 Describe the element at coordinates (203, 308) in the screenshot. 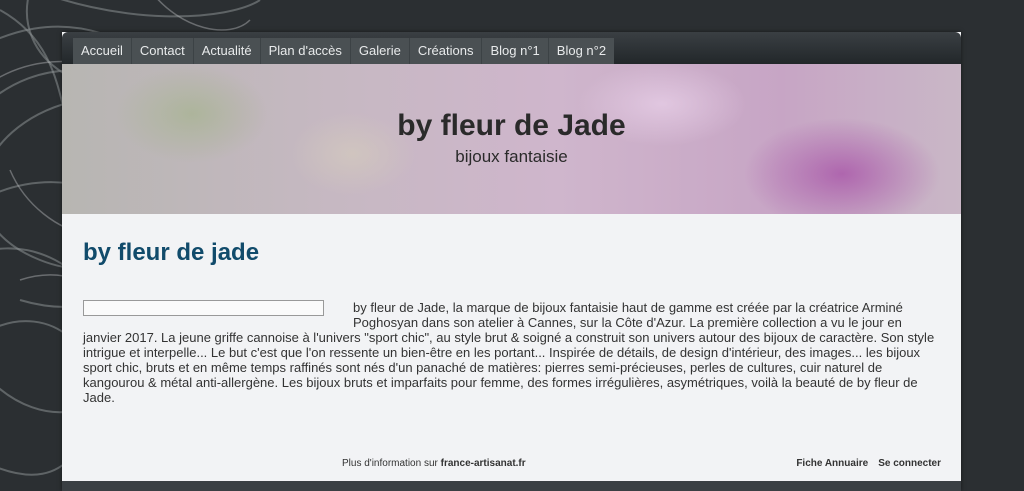

I see `content-image` at that location.